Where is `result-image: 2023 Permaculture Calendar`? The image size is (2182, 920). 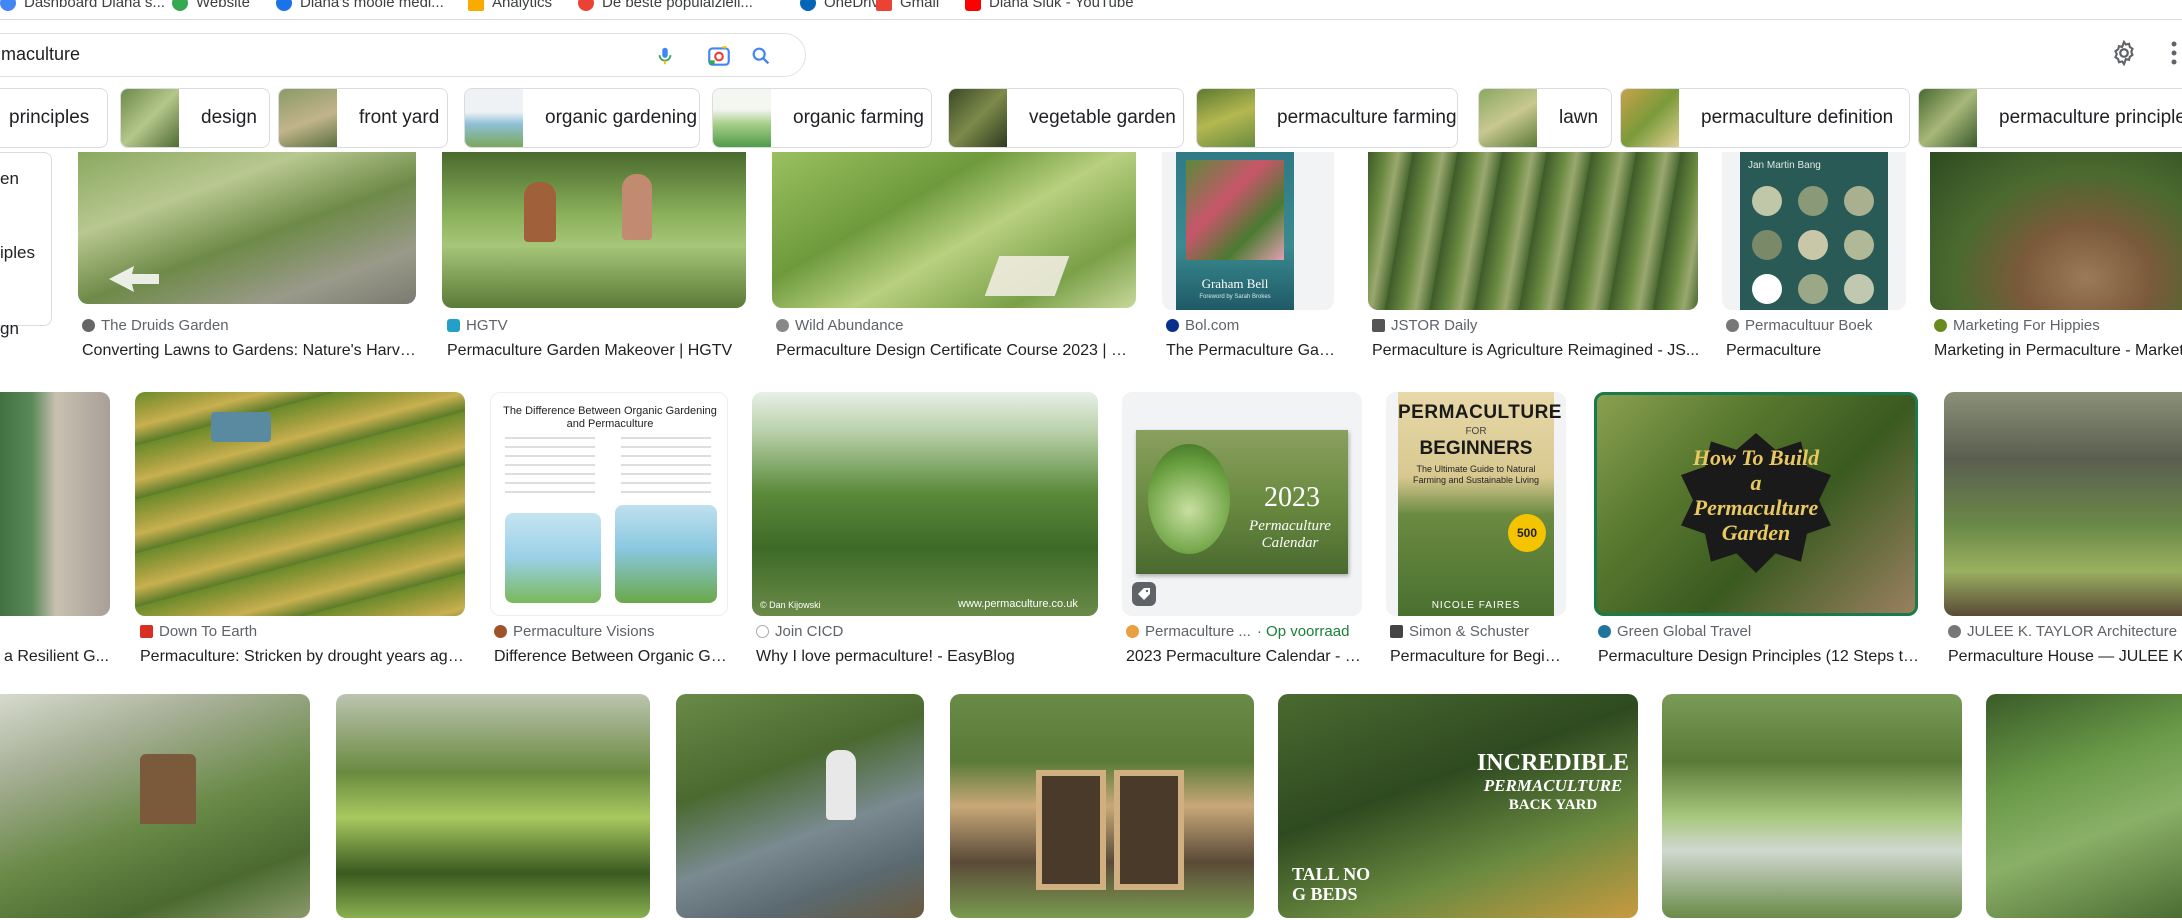
result-image: 2023 Permaculture Calendar is located at coordinates (1242, 504).